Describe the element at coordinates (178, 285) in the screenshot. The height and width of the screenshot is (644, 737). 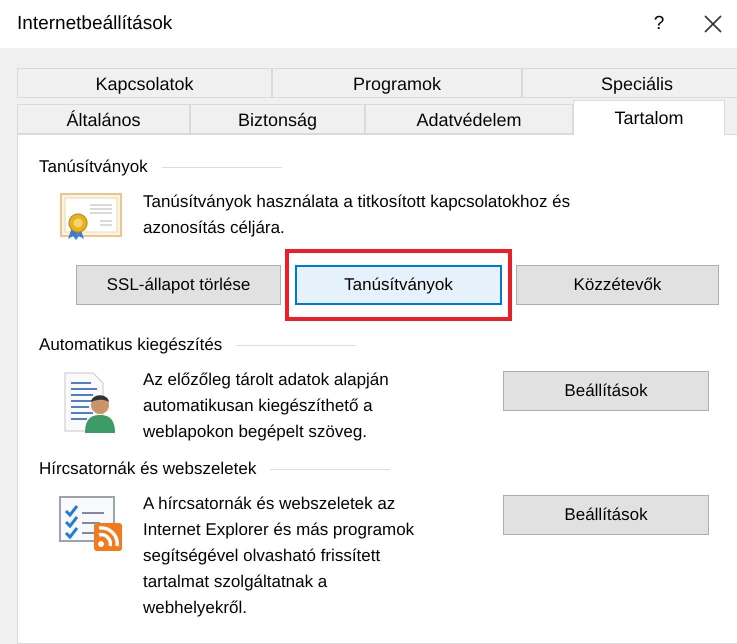
I see `dialog-button: SSL-állapot törlése` at that location.